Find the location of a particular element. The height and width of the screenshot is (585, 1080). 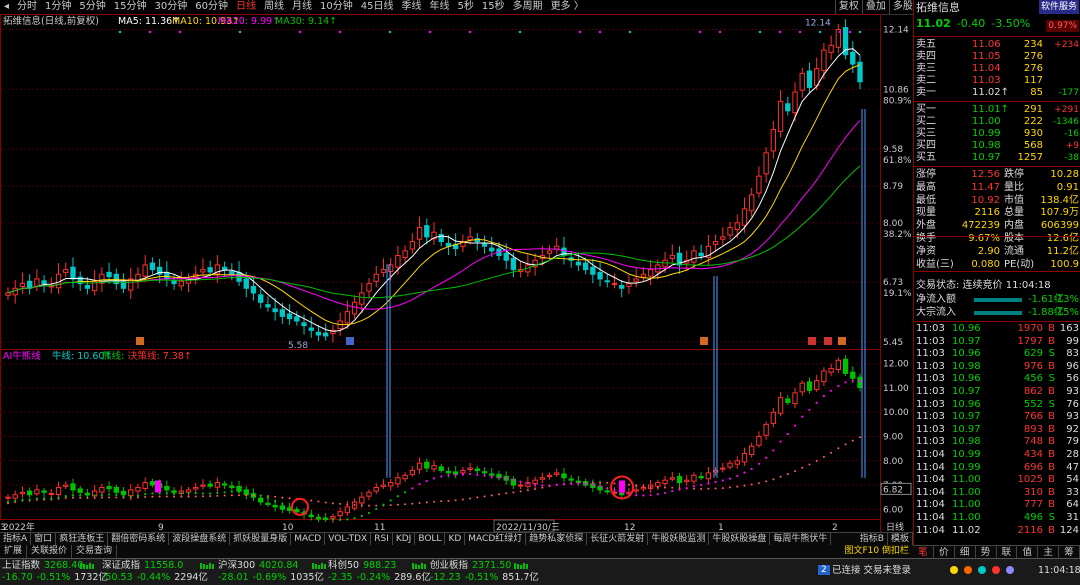

mini-bar is located at coordinates (207, 567).